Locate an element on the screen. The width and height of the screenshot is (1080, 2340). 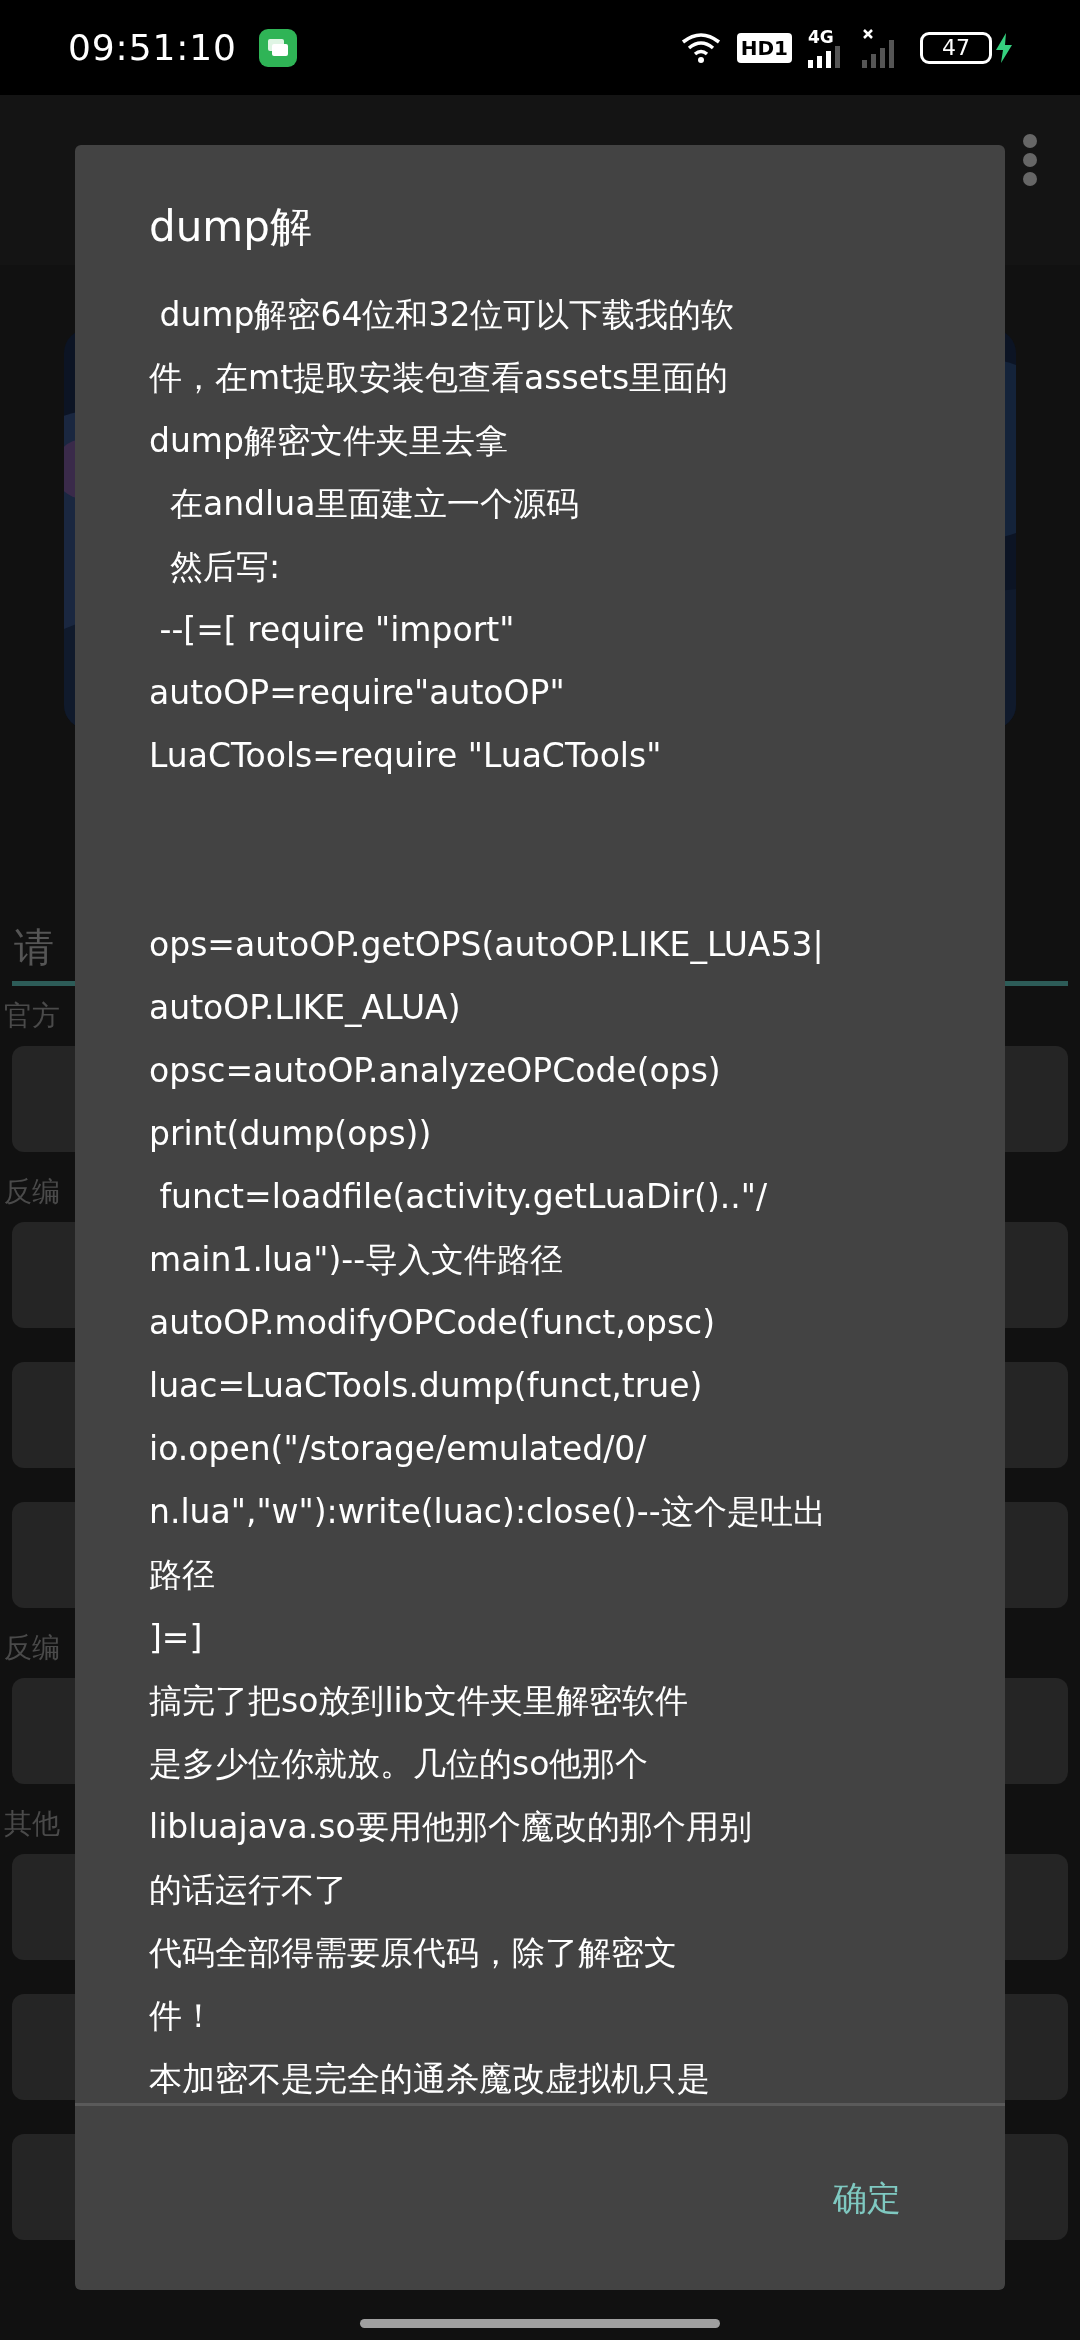
message-app-icon is located at coordinates (277, 47).